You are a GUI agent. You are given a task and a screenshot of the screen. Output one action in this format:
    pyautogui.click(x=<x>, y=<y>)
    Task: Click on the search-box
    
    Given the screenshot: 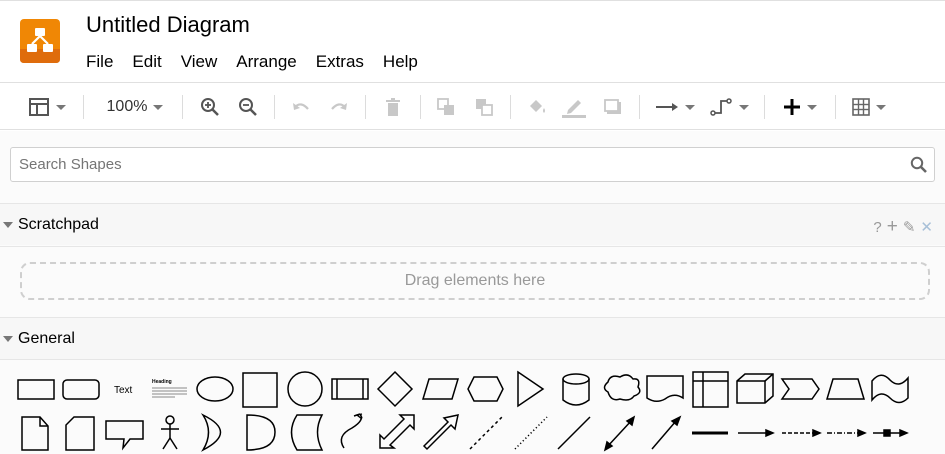 What is the action you would take?
    pyautogui.click(x=472, y=164)
    